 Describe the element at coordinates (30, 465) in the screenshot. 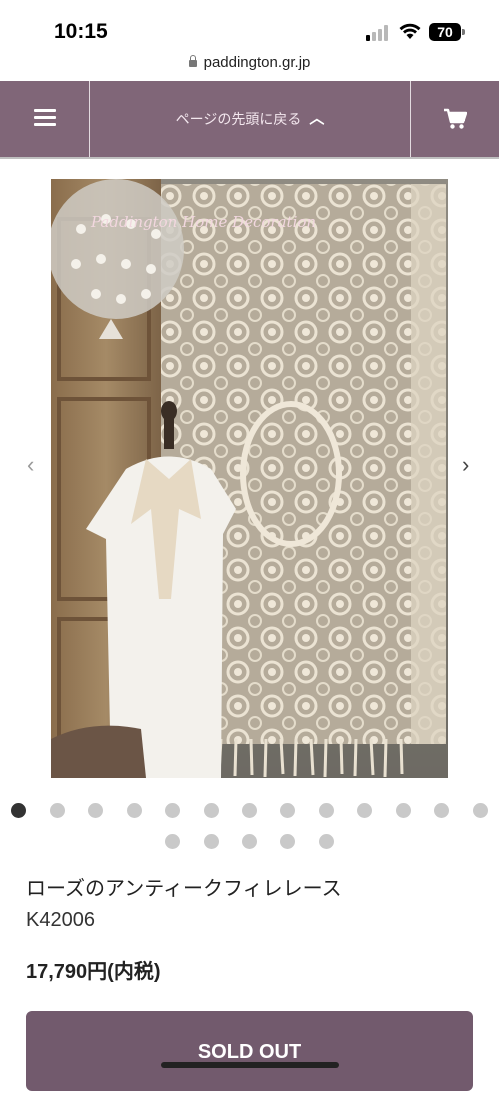

I see `carousel-prev-button: ‹` at that location.